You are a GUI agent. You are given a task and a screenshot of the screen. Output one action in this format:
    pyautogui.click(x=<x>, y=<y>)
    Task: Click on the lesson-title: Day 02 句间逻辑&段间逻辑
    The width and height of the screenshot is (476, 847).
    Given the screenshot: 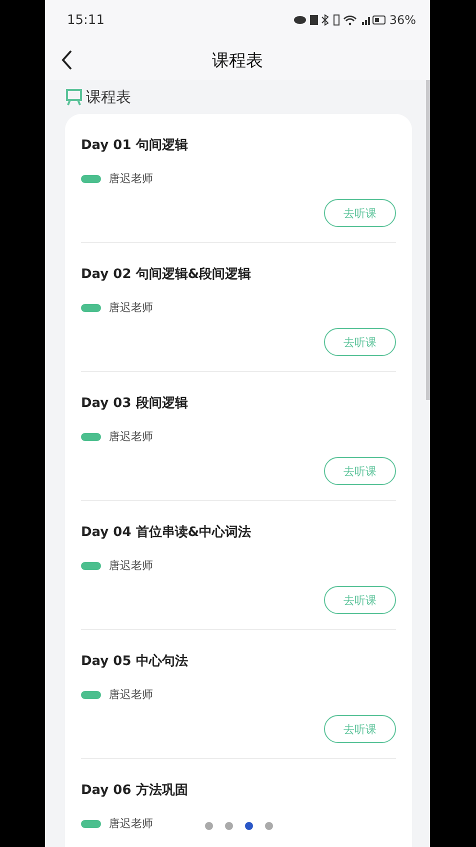 What is the action you would take?
    pyautogui.click(x=166, y=274)
    